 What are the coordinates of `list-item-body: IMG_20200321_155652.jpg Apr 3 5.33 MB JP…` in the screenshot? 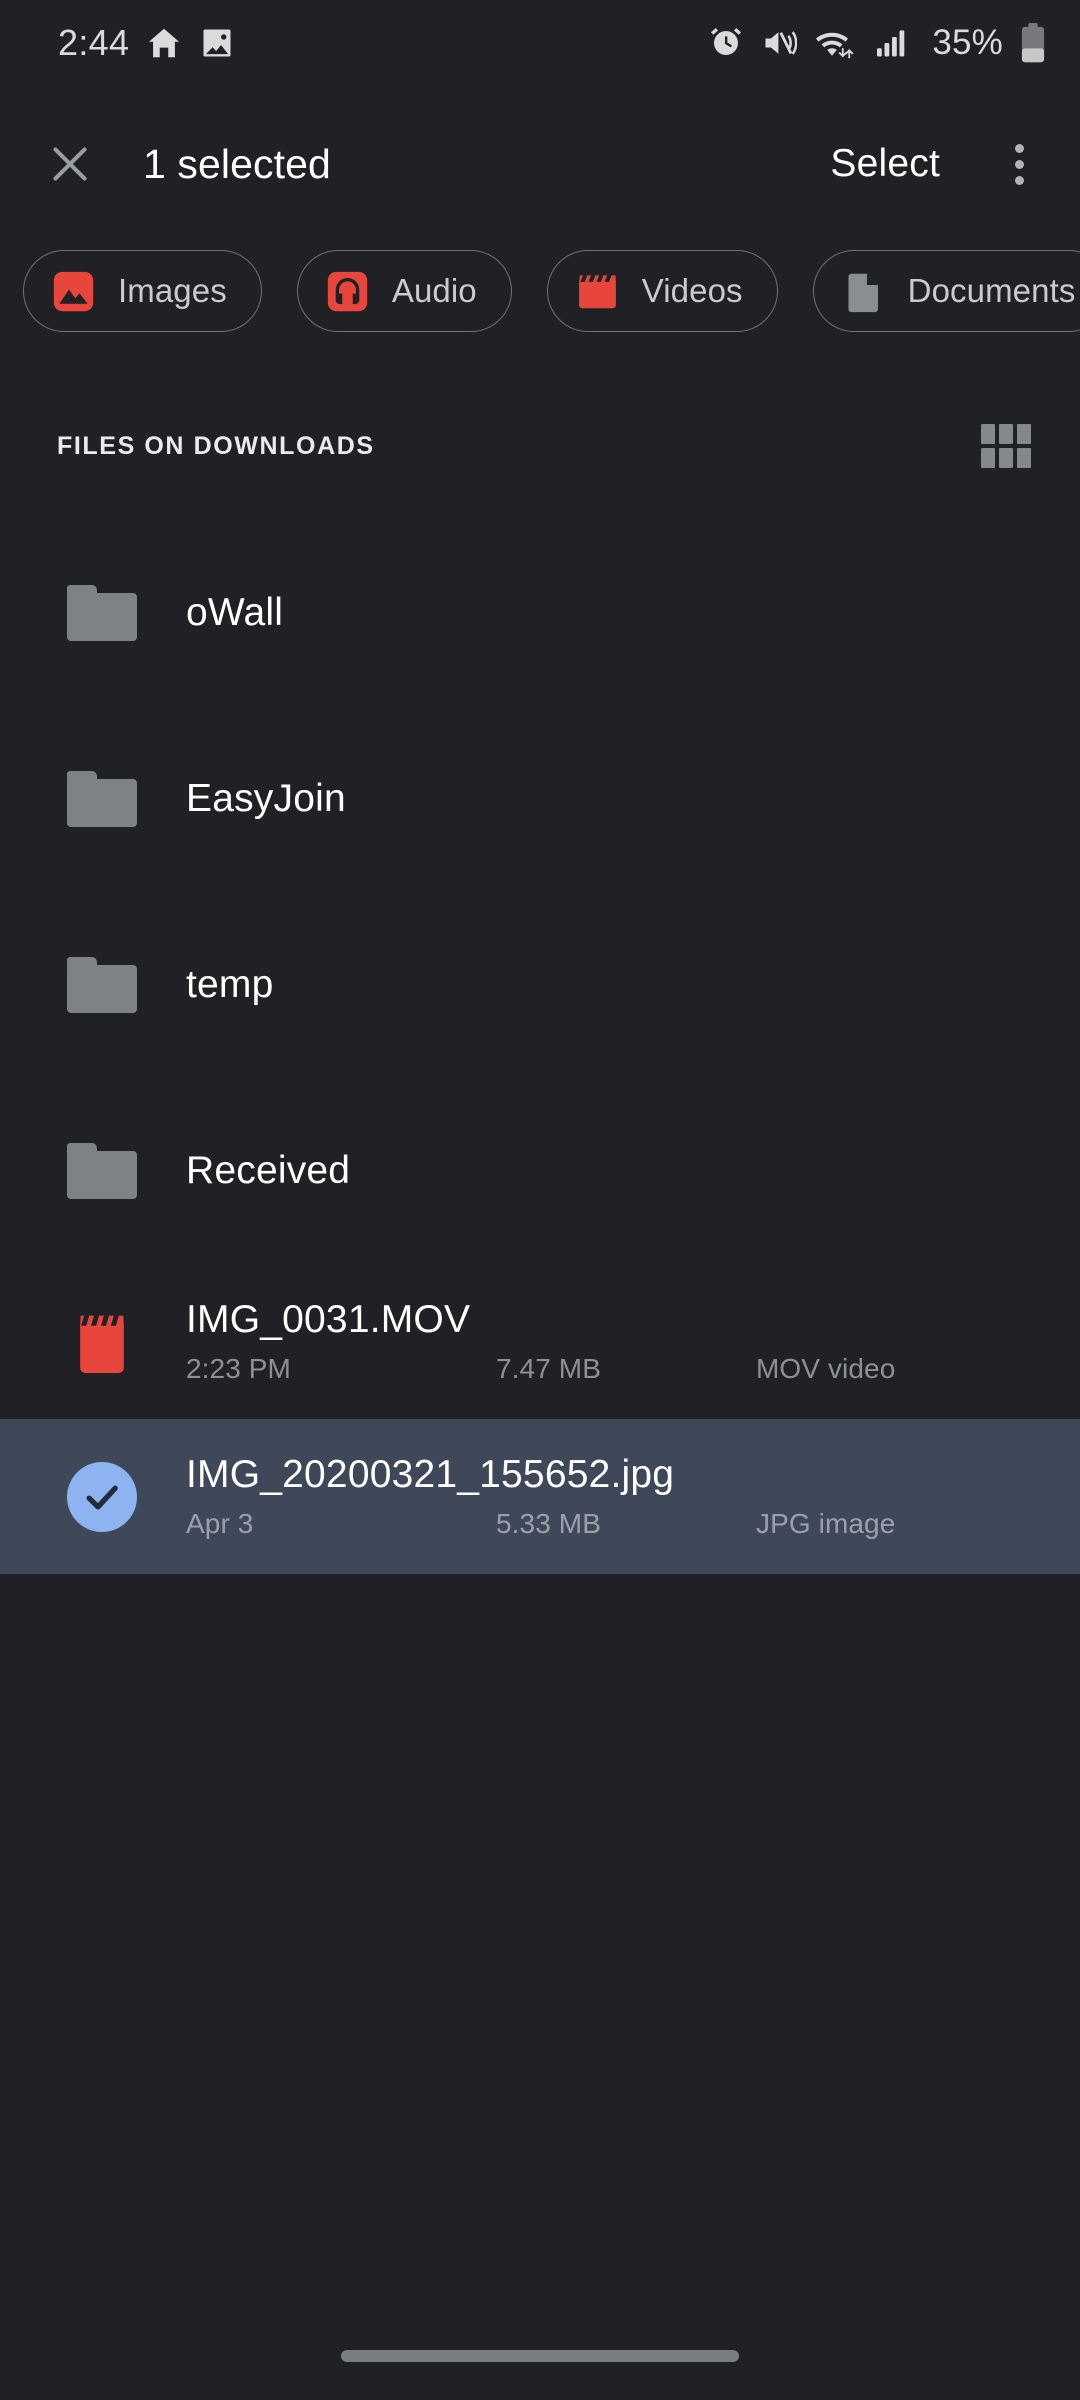 It's located at (633, 1496).